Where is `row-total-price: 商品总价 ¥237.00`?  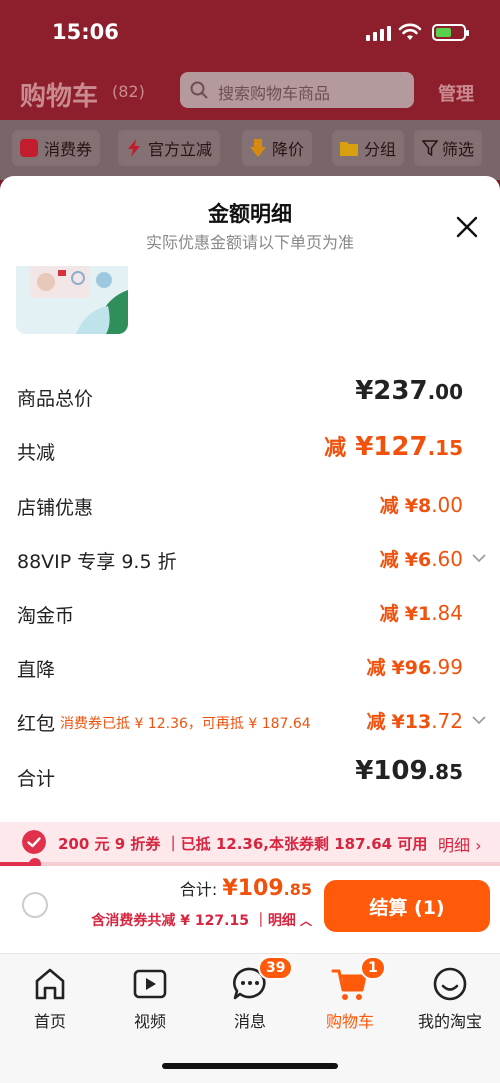
row-total-price: 商品总价 ¥237.00 is located at coordinates (250, 397).